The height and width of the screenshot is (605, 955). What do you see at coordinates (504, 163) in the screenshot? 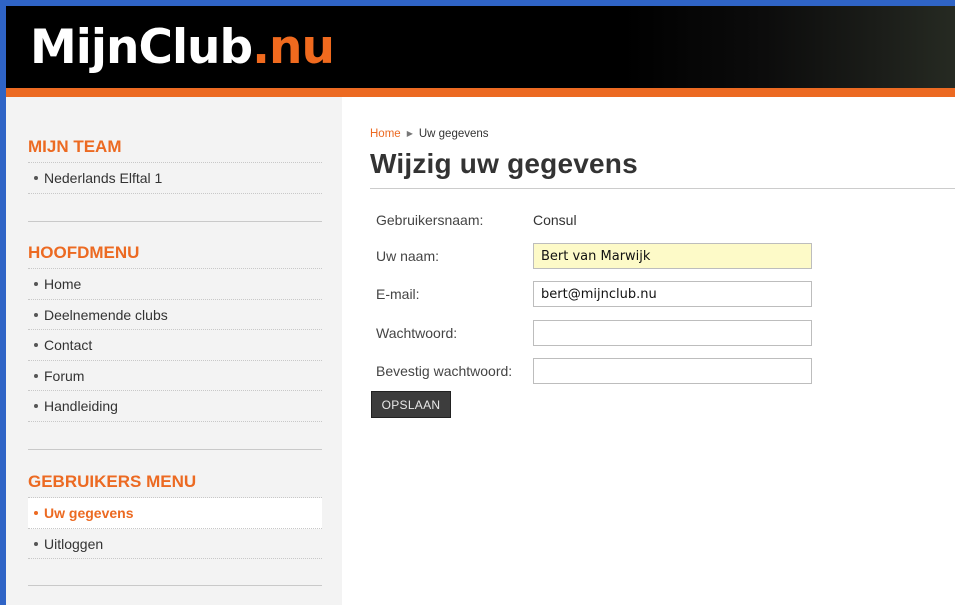
I see `page-title: Wijzig uw gegevens` at bounding box center [504, 163].